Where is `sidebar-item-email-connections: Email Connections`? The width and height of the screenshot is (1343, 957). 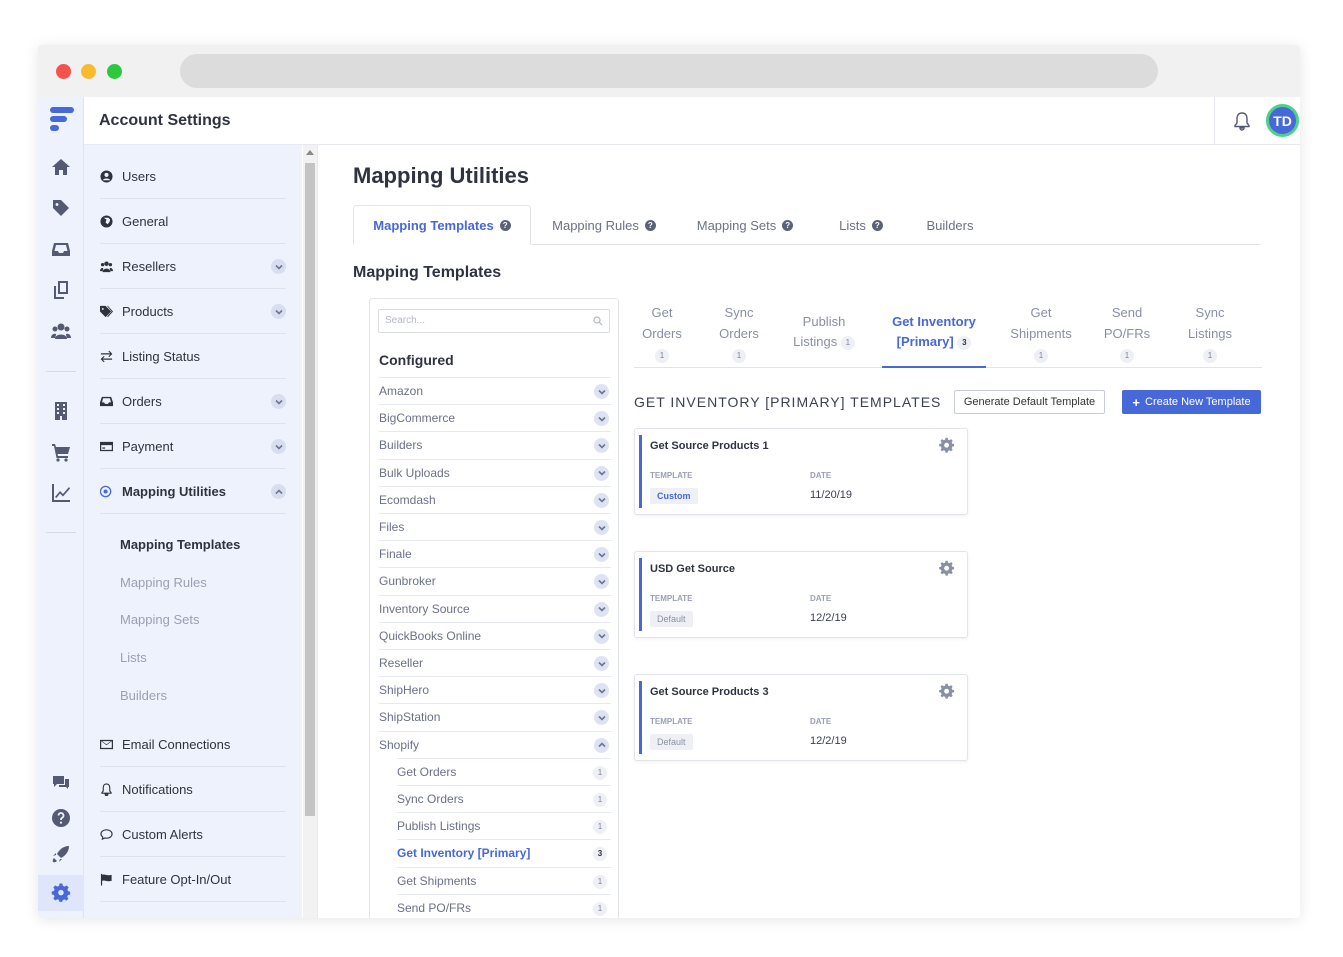 sidebar-item-email-connections: Email Connections is located at coordinates (193, 744).